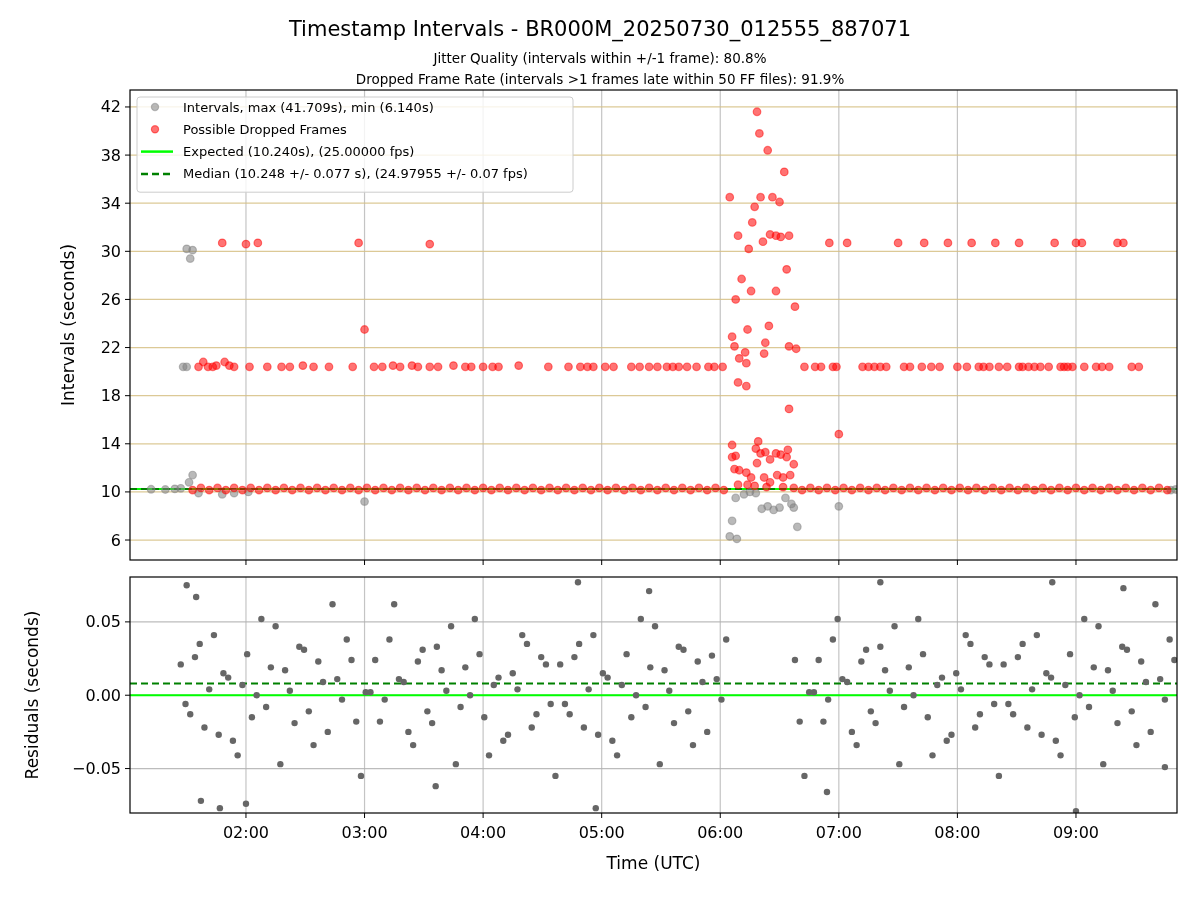 This screenshot has width=1200, height=900. I want to click on legend-label: Median (10.248 +/- 0.077 s), (24.97955 +/- 0.07 fps), so click(355, 174).